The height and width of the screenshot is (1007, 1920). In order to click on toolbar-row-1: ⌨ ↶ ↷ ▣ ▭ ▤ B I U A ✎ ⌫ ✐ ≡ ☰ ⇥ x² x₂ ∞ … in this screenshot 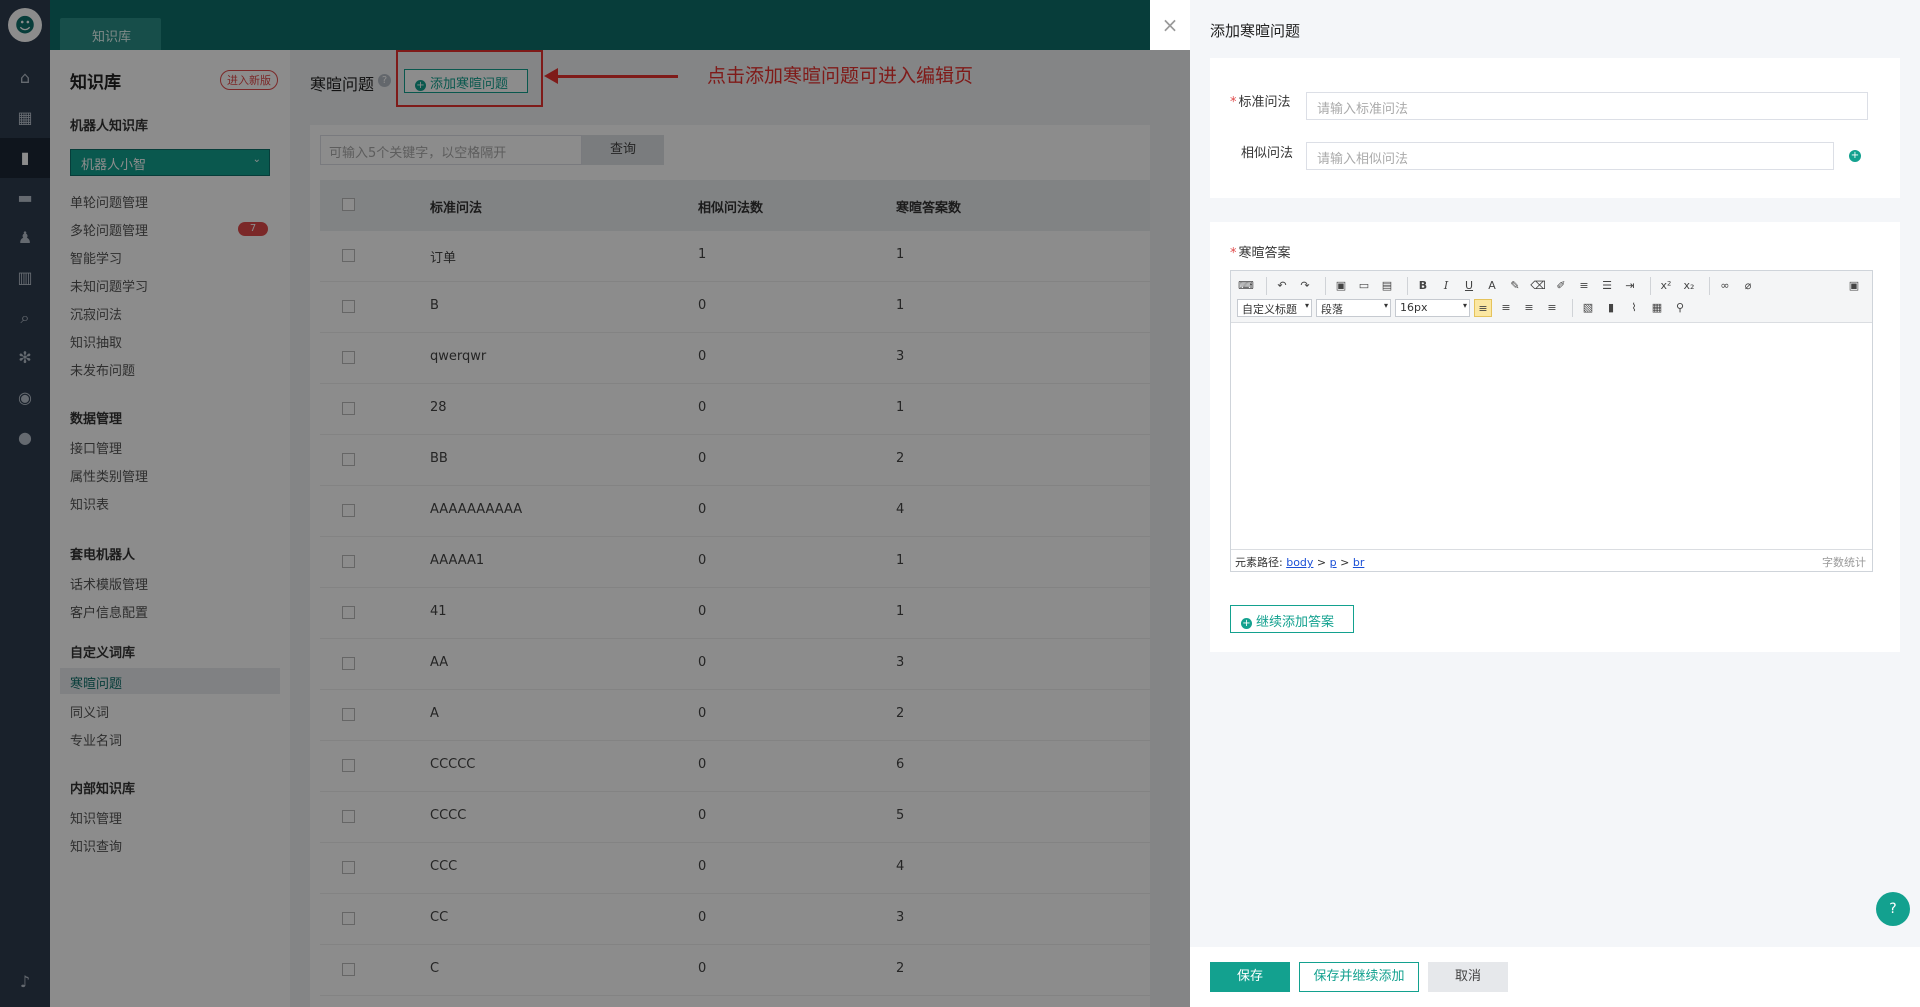, I will do `click(1499, 286)`.